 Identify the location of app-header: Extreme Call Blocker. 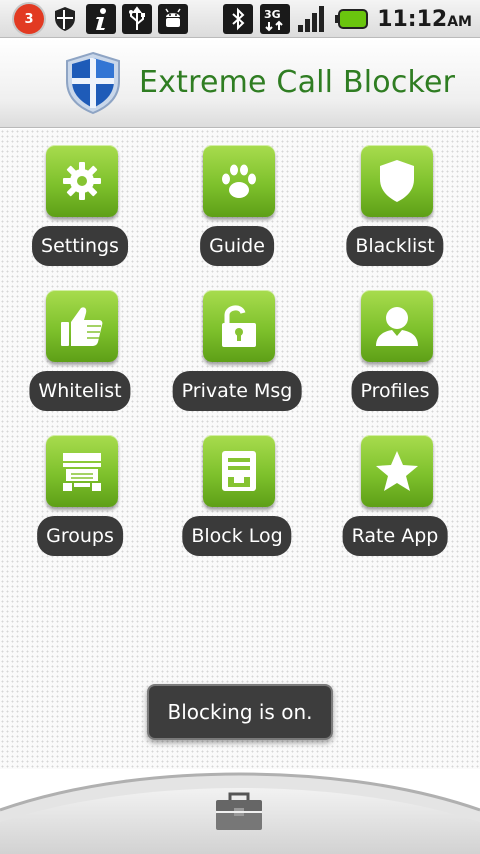
(240, 83).